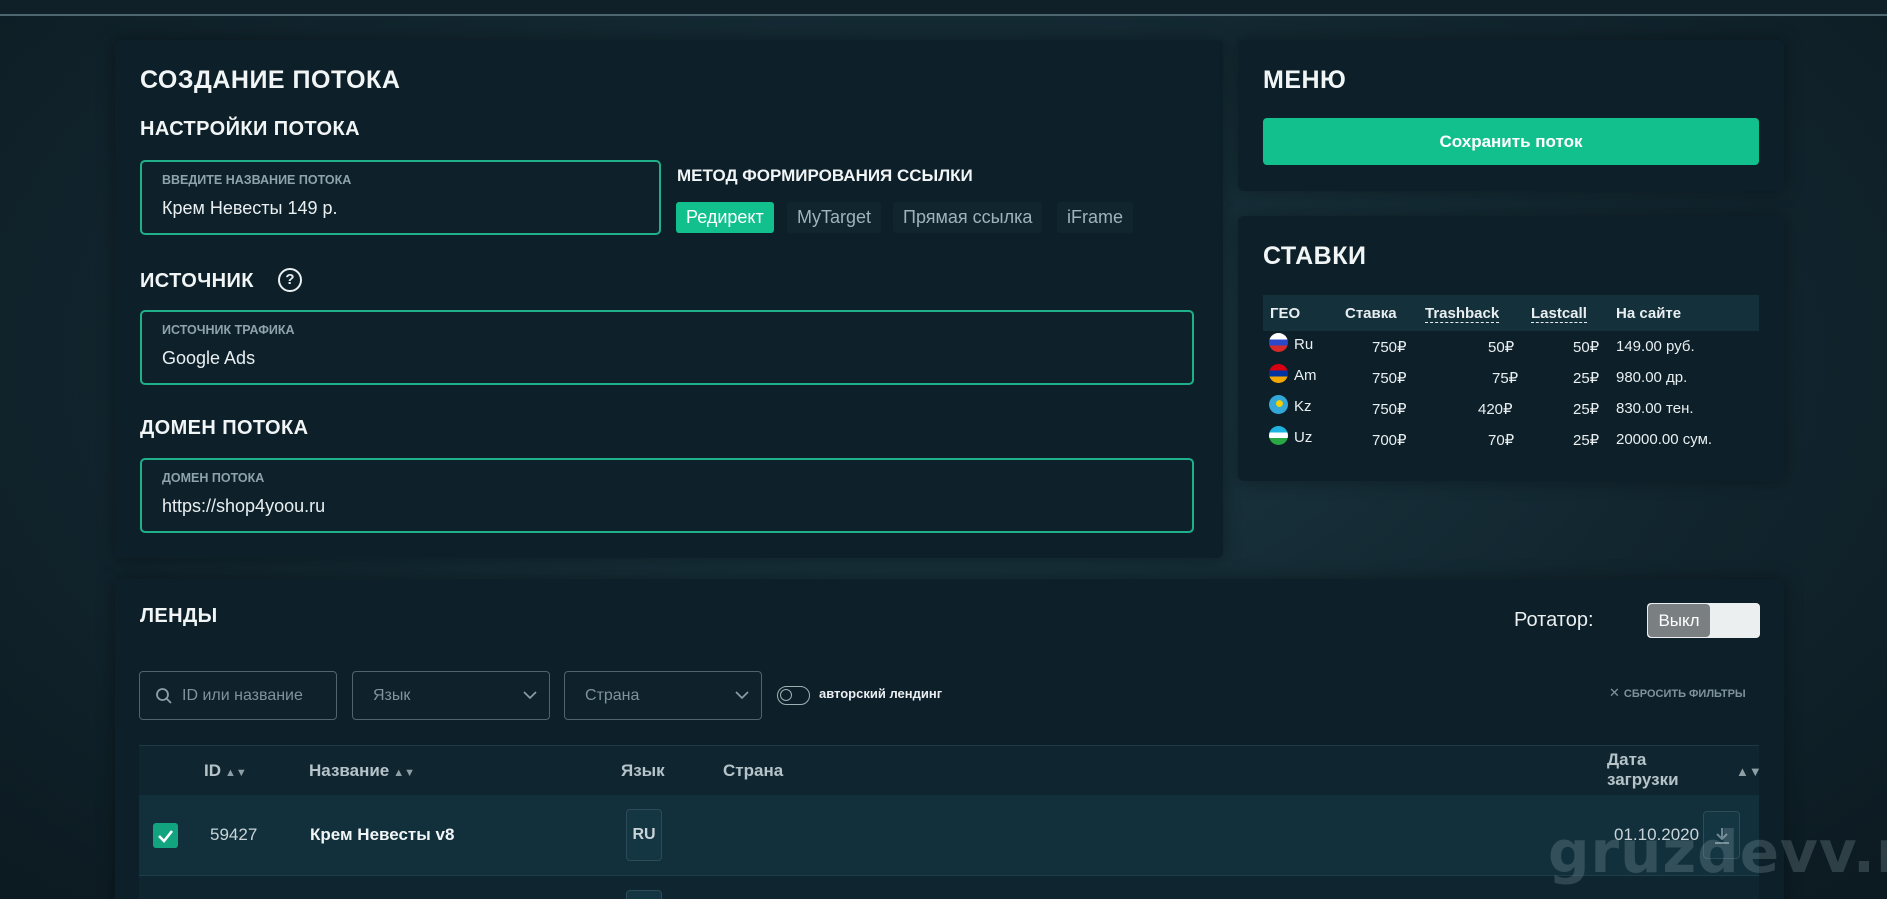  Describe the element at coordinates (1389, 440) in the screenshot. I see `rate-value: 700₽` at that location.